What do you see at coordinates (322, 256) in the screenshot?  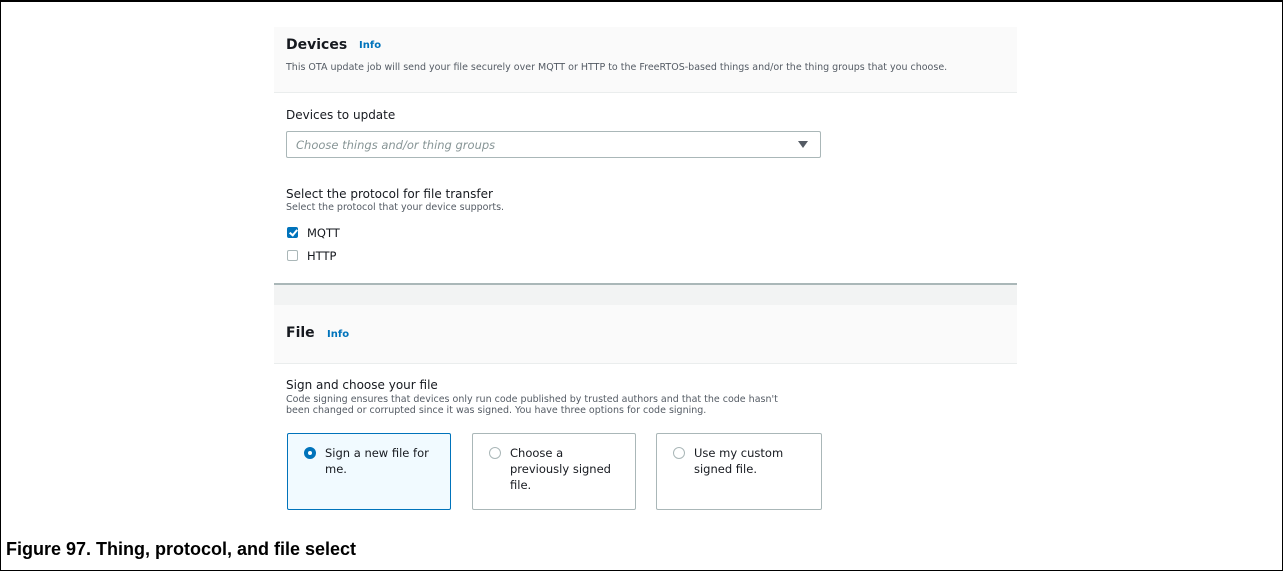 I see `http-label: HTTP` at bounding box center [322, 256].